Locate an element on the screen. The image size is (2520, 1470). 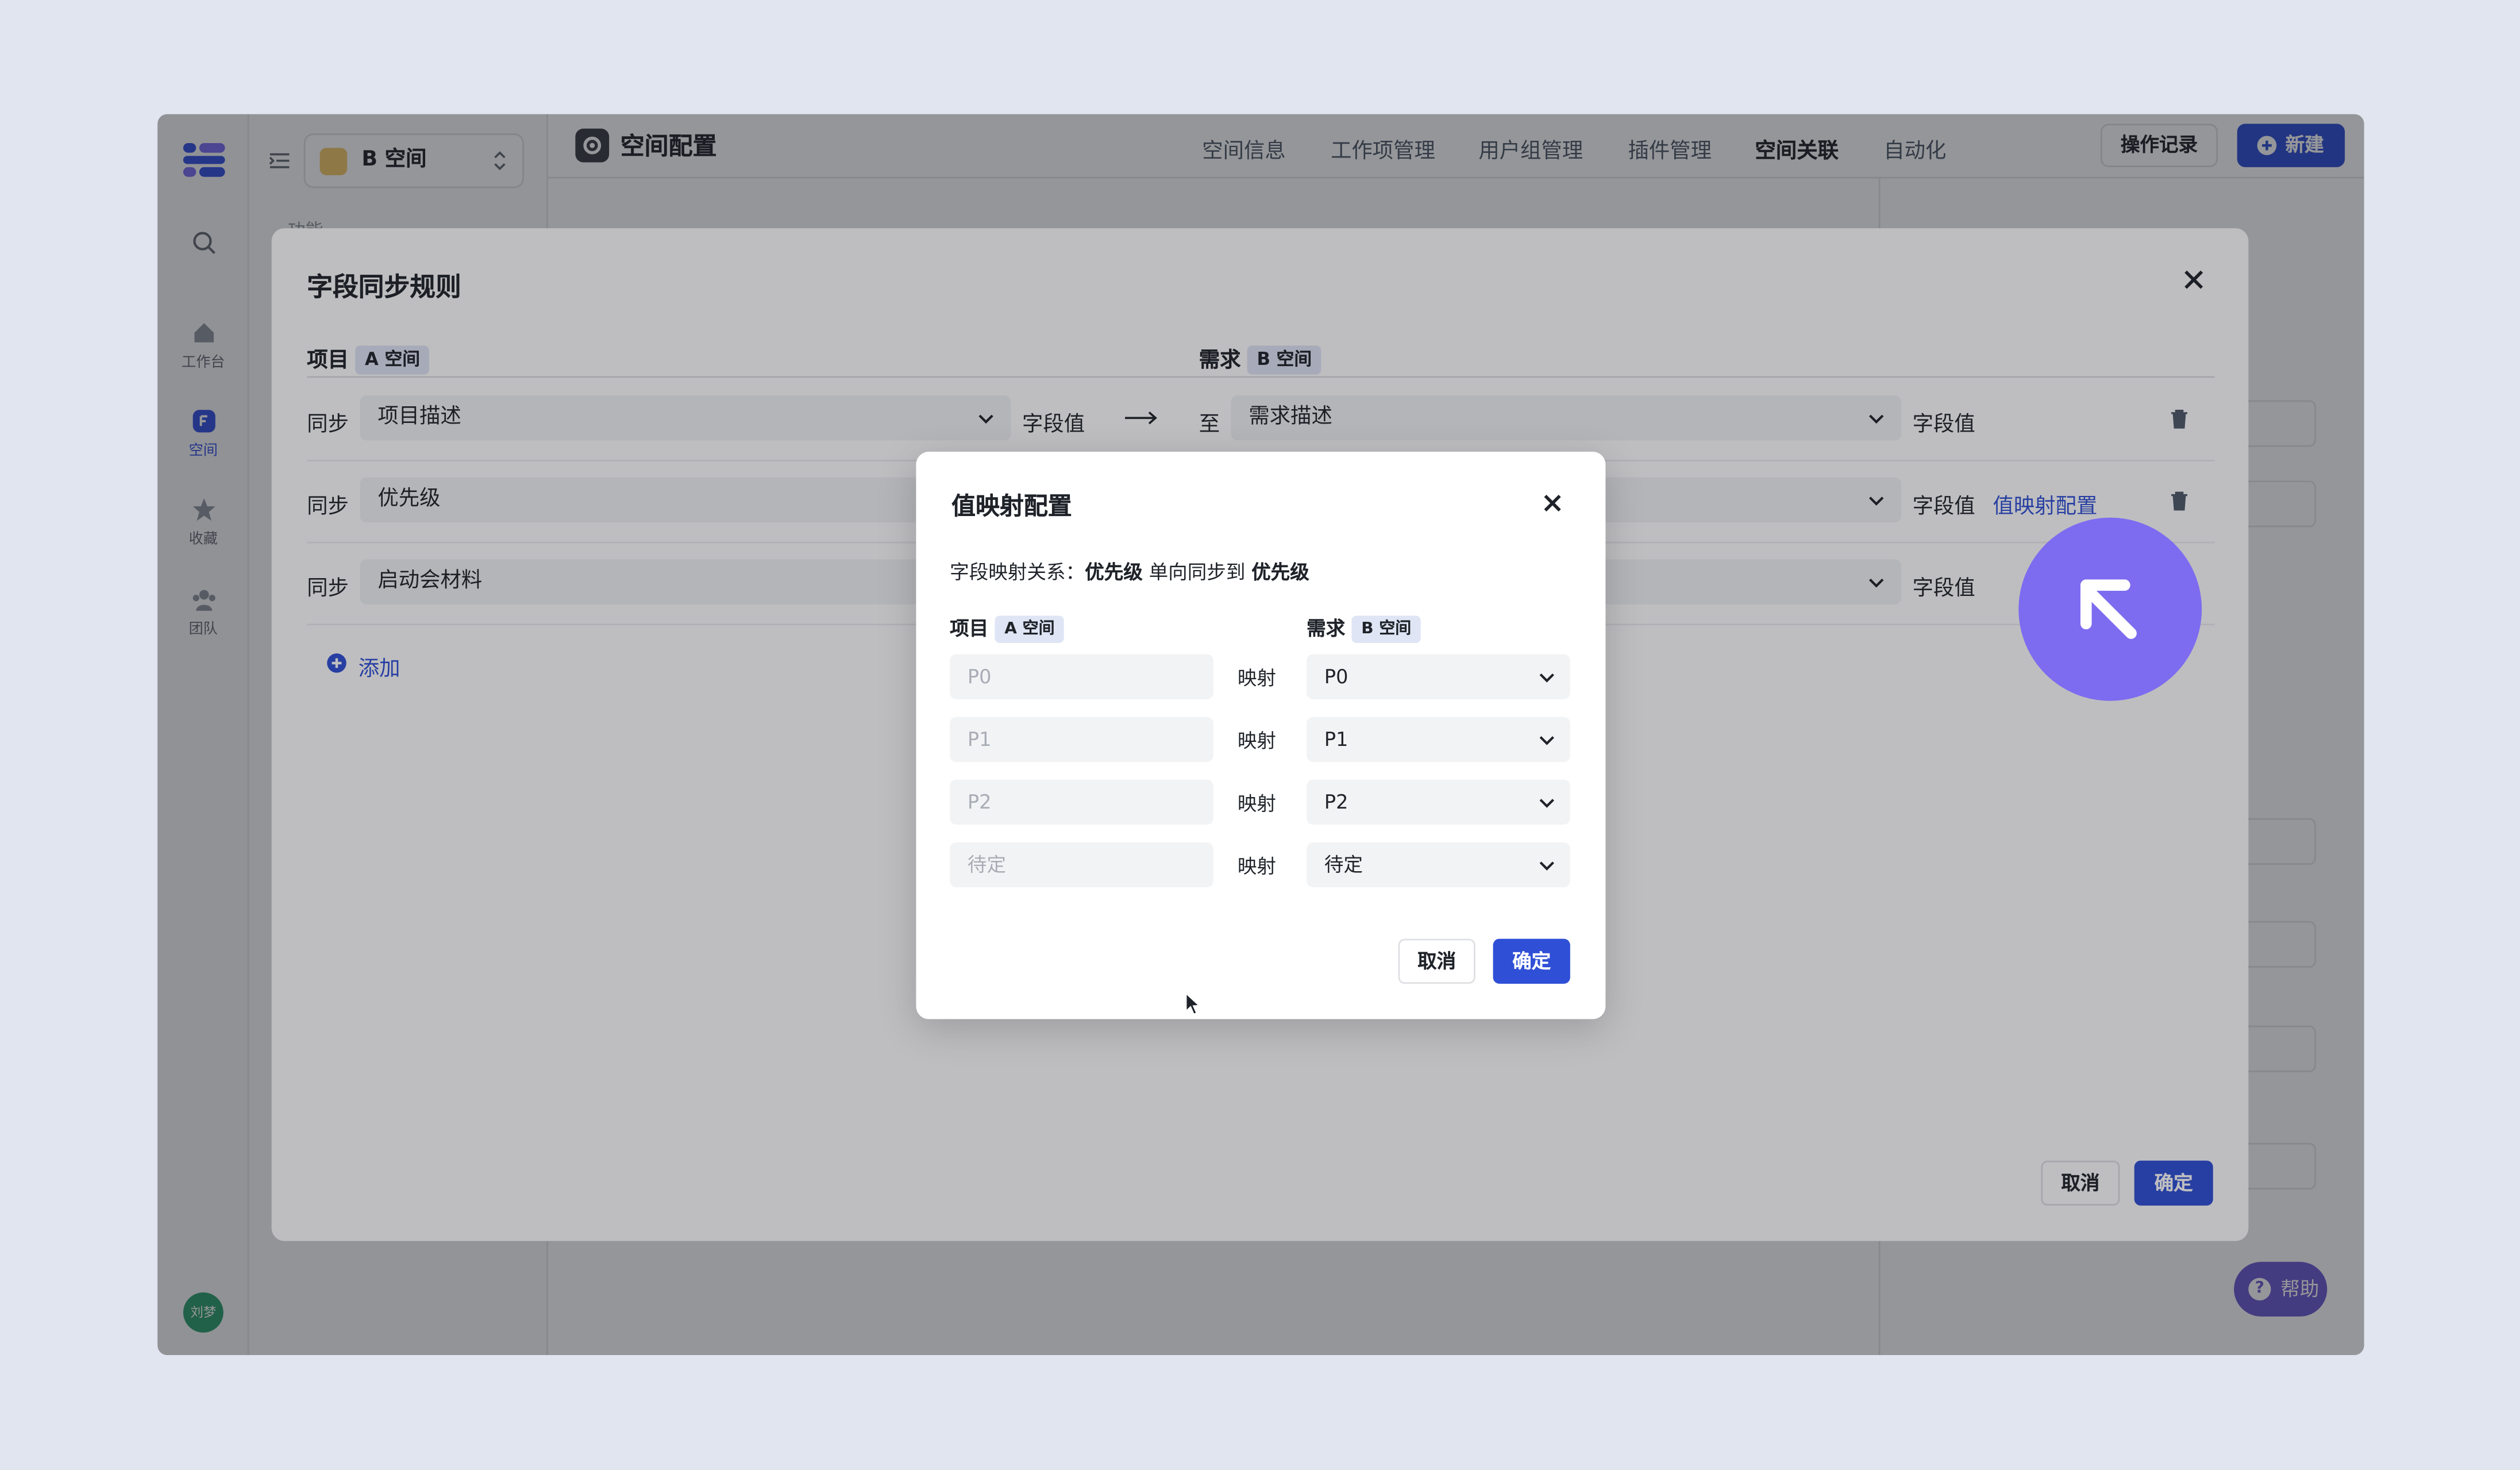
confirm-button: 确定 is located at coordinates (1531, 961).